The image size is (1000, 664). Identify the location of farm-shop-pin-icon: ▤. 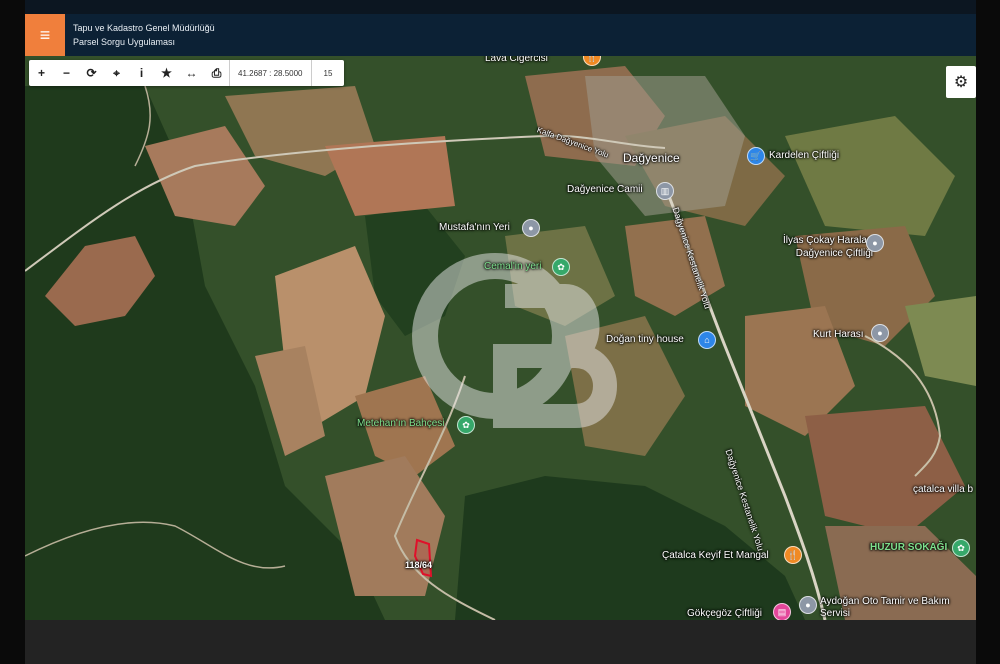
(782, 611).